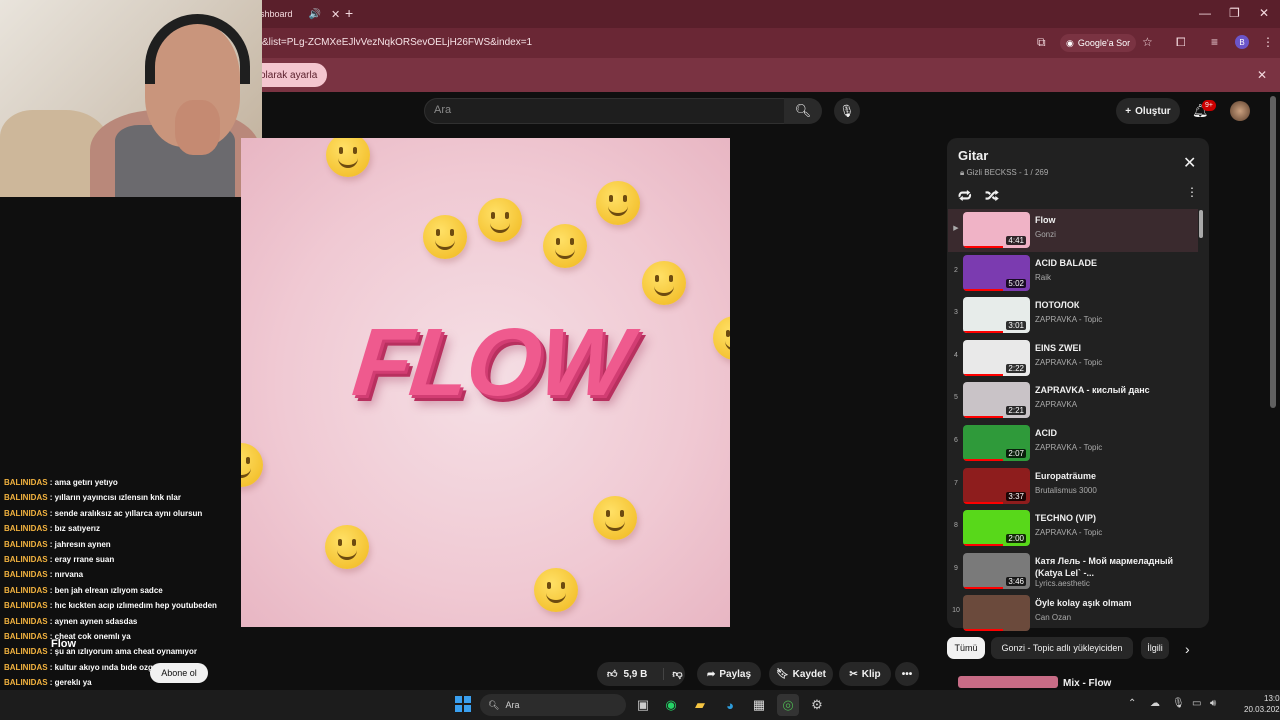  Describe the element at coordinates (730, 705) in the screenshot. I see `edge-icon: ◕` at that location.